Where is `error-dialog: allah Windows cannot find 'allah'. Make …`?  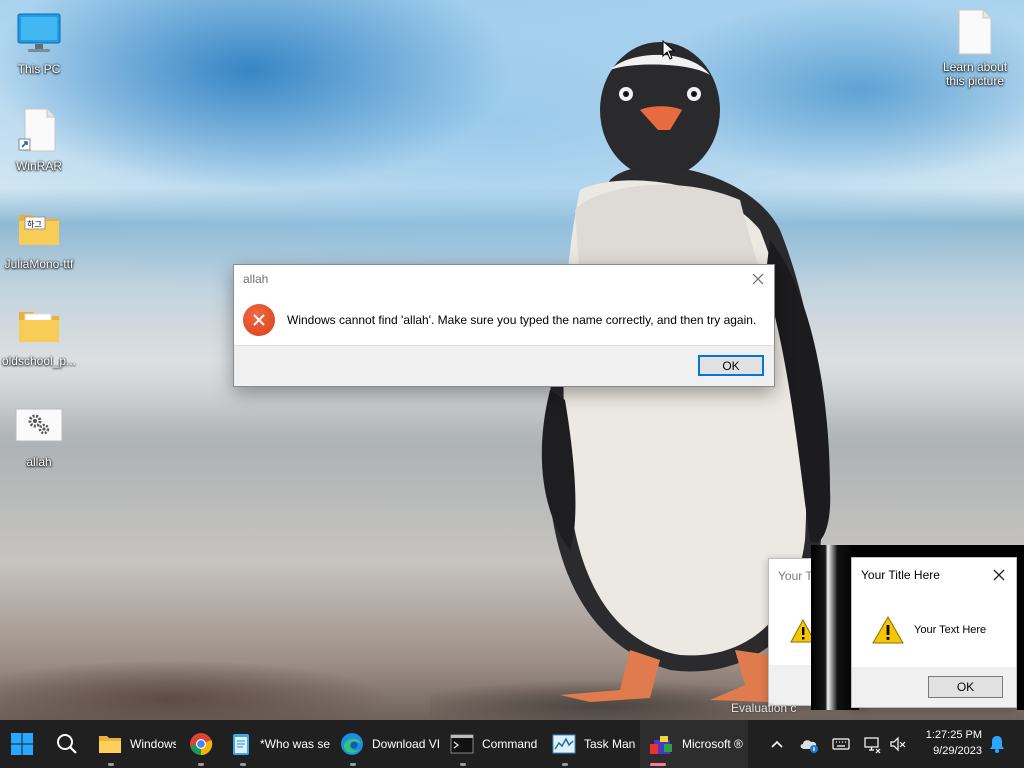
error-dialog: allah Windows cannot find 'allah'. Make … is located at coordinates (504, 325).